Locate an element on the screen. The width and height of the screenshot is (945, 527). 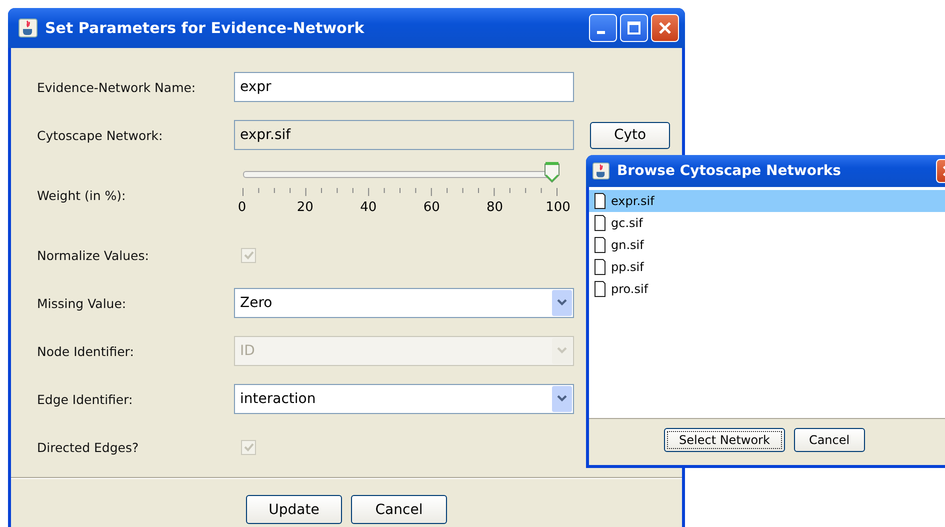
minimize-icon is located at coordinates (601, 32).